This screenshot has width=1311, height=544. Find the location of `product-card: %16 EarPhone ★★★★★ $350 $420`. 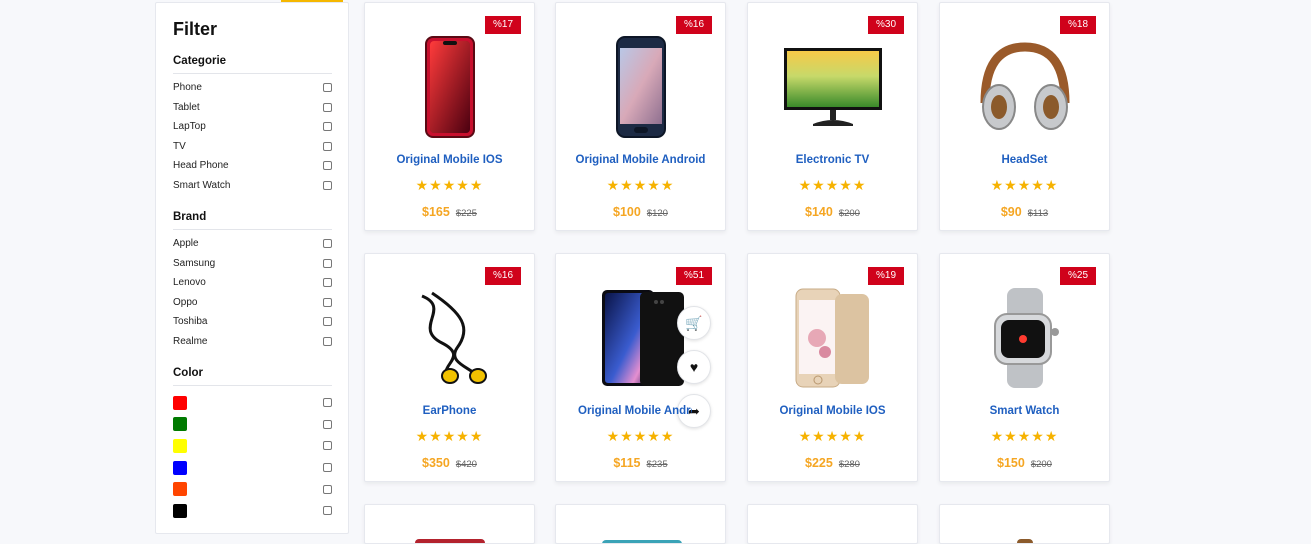

product-card: %16 EarPhone ★★★★★ $350 $420 is located at coordinates (449, 367).